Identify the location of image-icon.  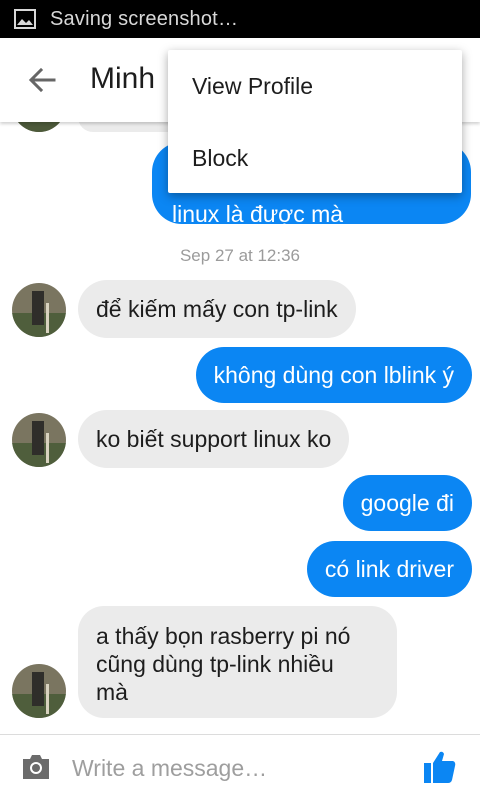
(25, 19).